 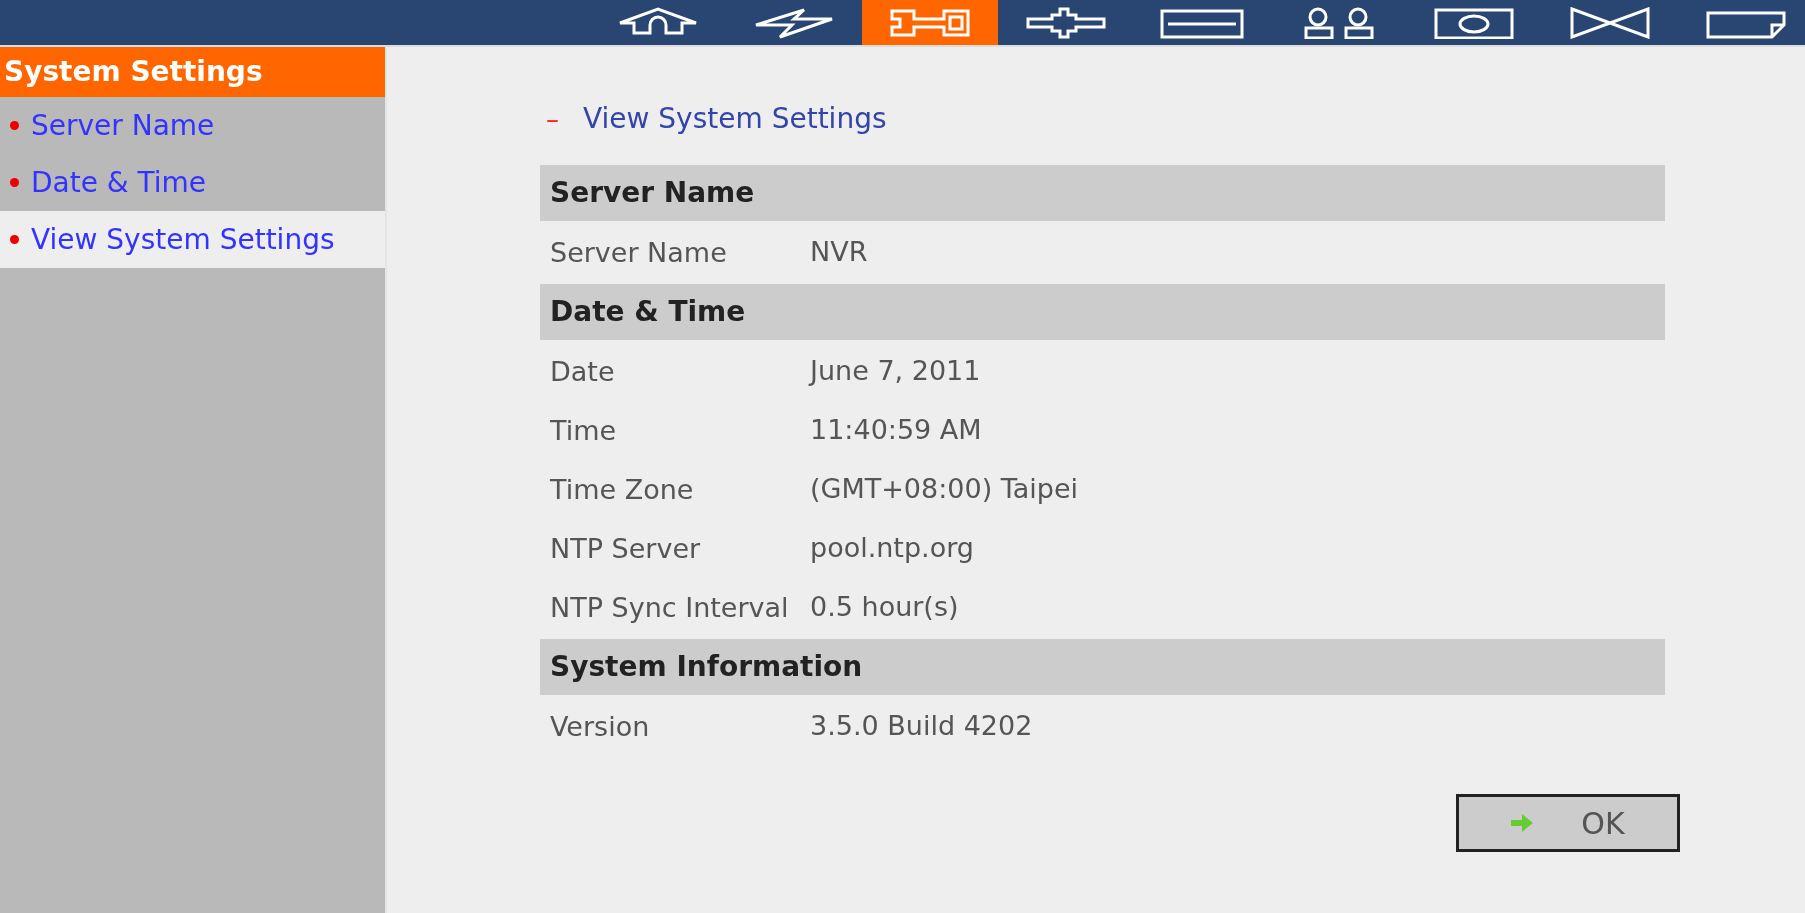 I want to click on sidebar-link: View System Settings, so click(x=183, y=239).